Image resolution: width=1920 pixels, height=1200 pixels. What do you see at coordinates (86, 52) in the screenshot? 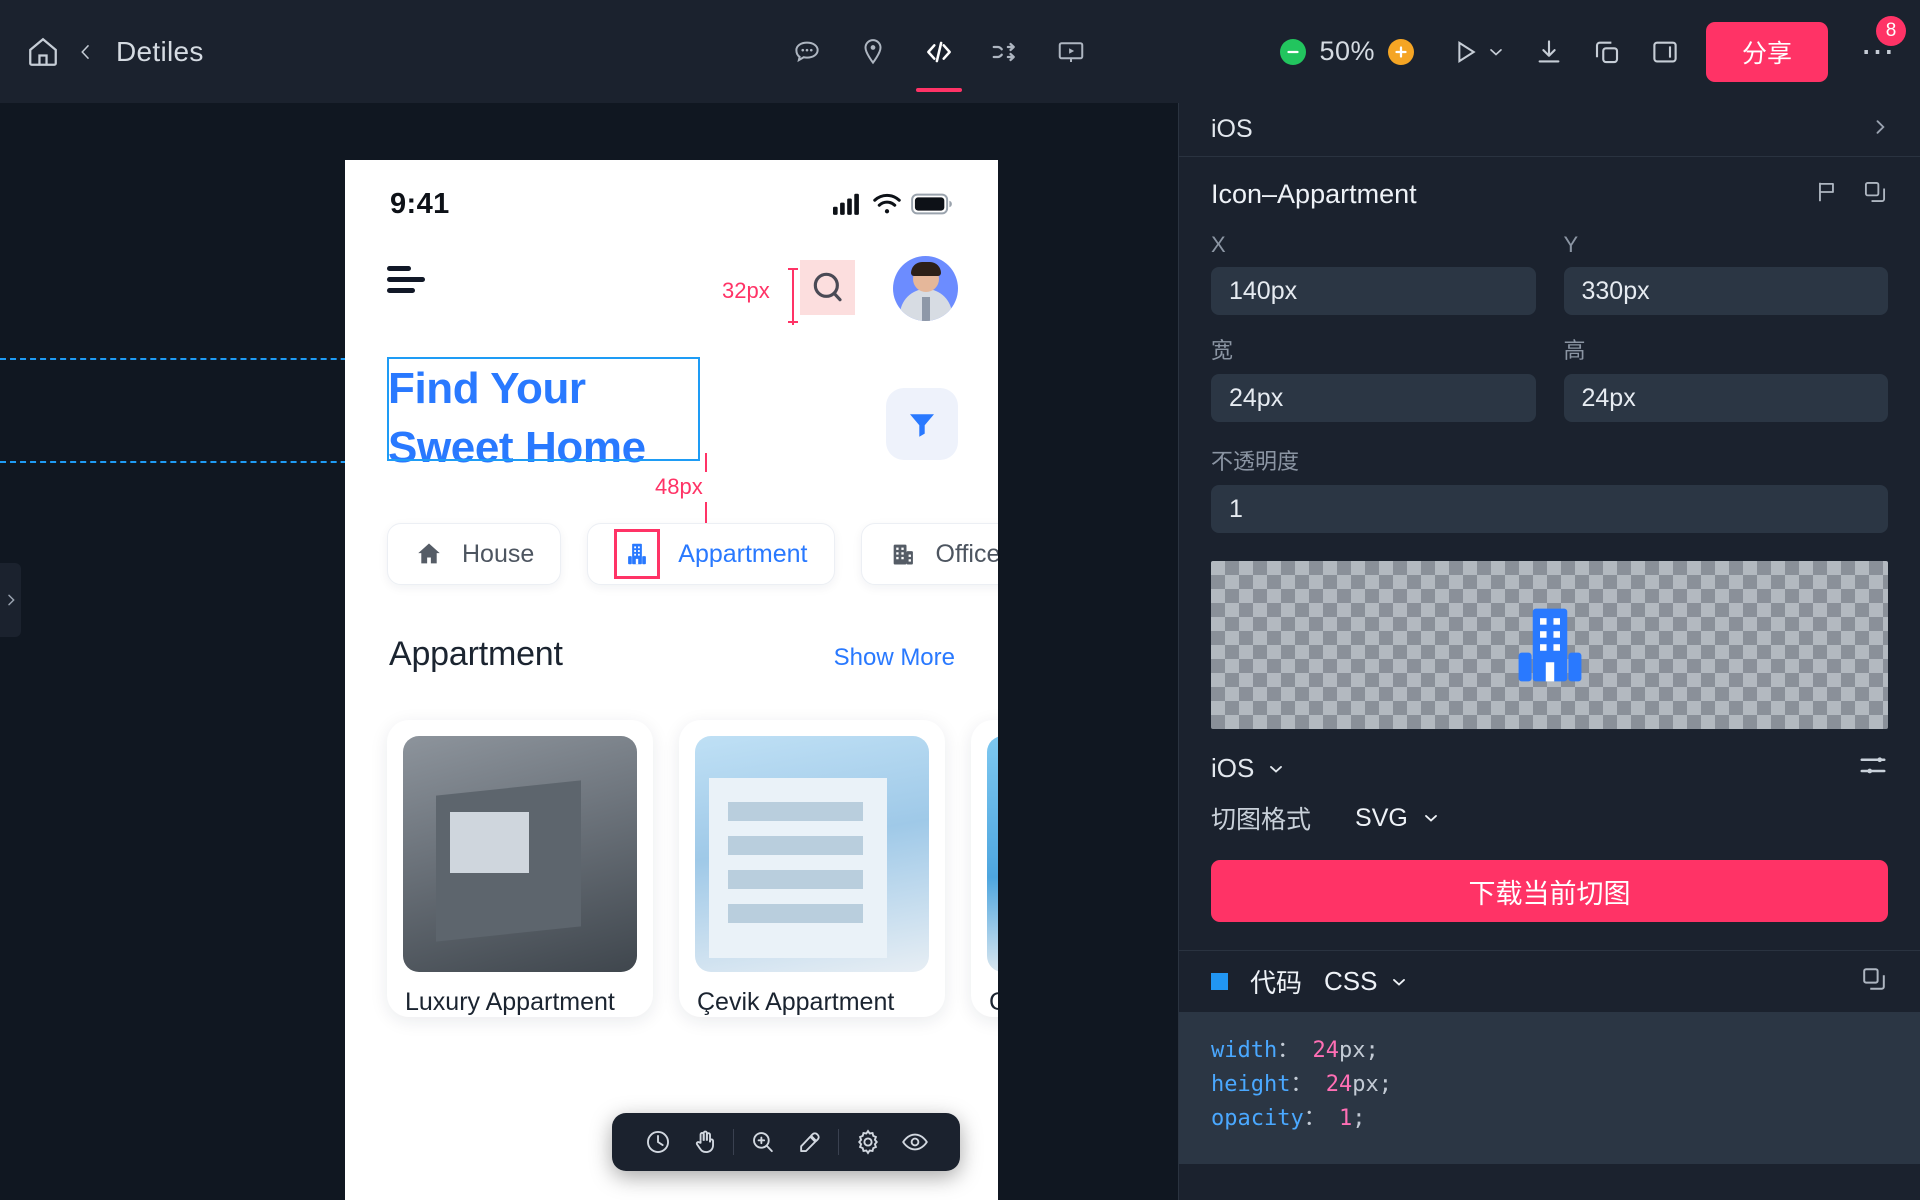
I see `back-icon` at bounding box center [86, 52].